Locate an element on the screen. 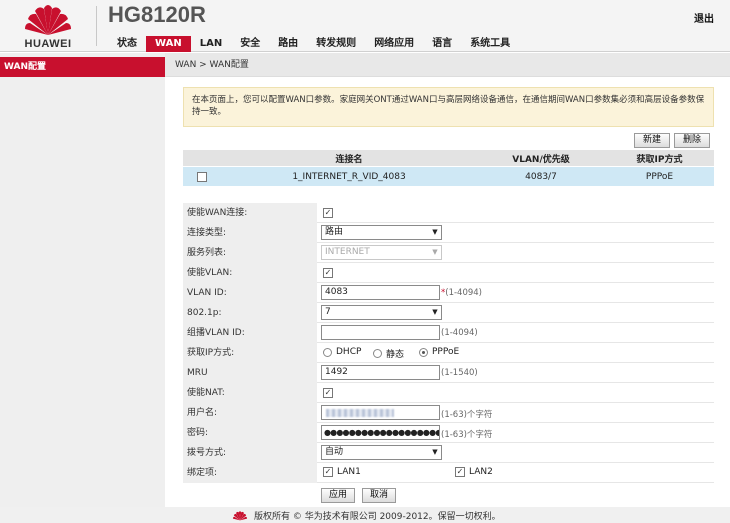 This screenshot has height=523, width=730. lan1-checkbox: ✓ is located at coordinates (328, 472).